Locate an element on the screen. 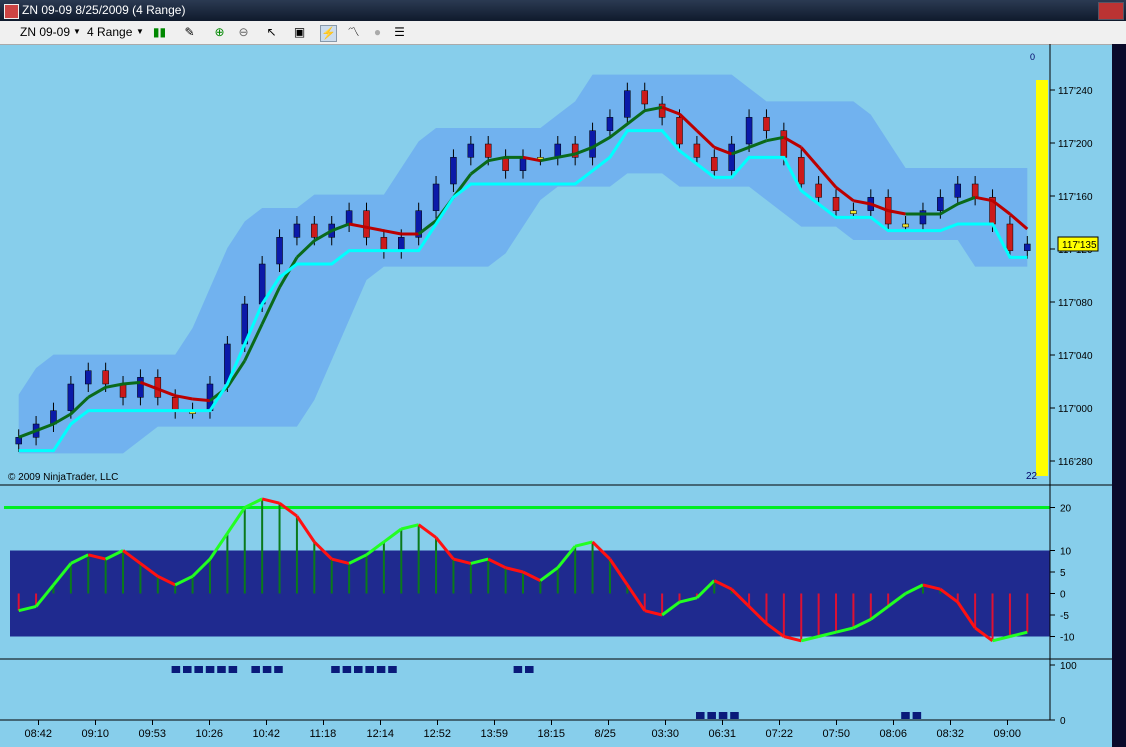 The width and height of the screenshot is (1126, 747). price-tick-label: 117'080 is located at coordinates (1075, 303).